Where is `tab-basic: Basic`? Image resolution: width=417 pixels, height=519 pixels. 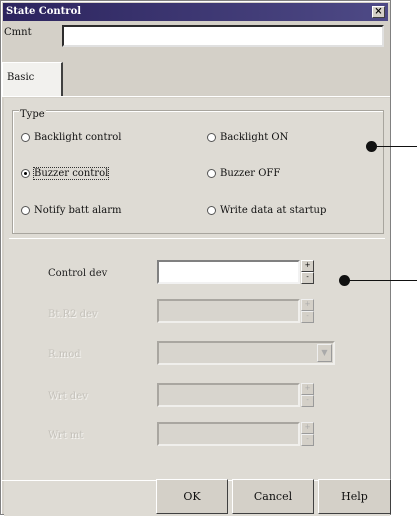 tab-basic: Basic is located at coordinates (32, 79).